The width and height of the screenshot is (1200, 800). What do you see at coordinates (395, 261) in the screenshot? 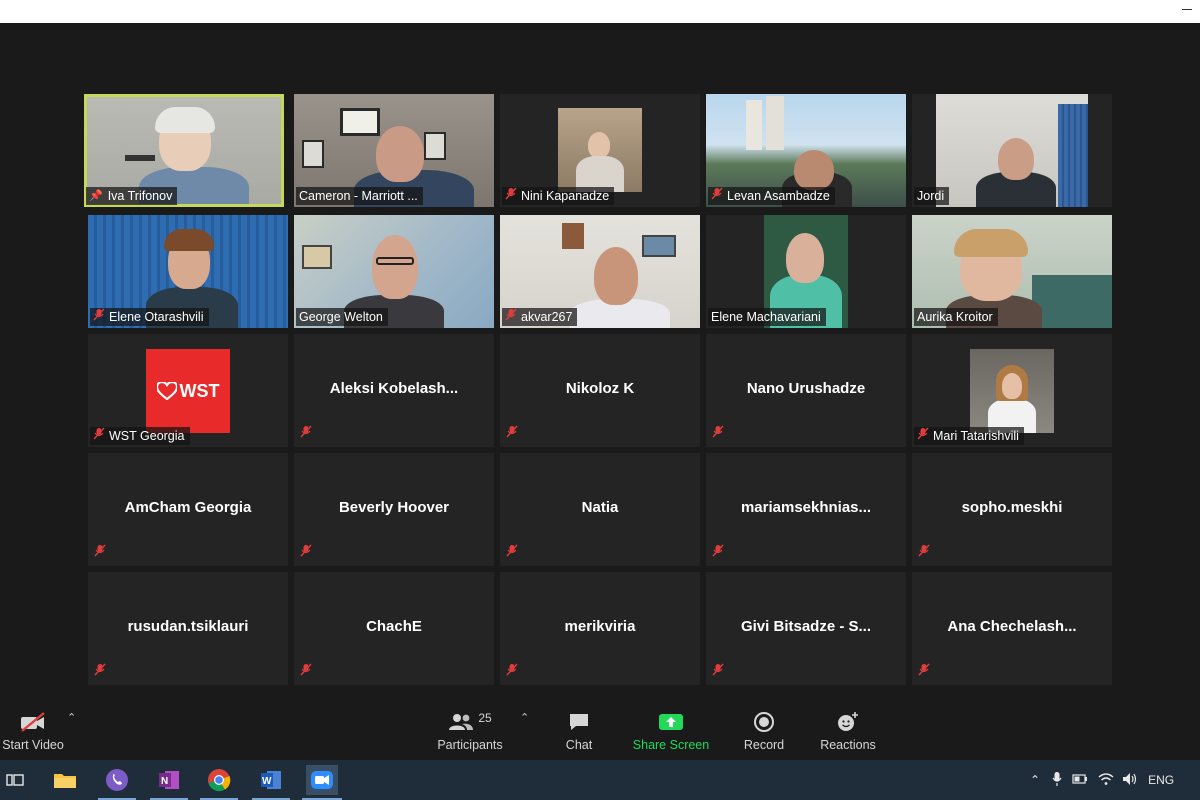
I see `glasses` at bounding box center [395, 261].